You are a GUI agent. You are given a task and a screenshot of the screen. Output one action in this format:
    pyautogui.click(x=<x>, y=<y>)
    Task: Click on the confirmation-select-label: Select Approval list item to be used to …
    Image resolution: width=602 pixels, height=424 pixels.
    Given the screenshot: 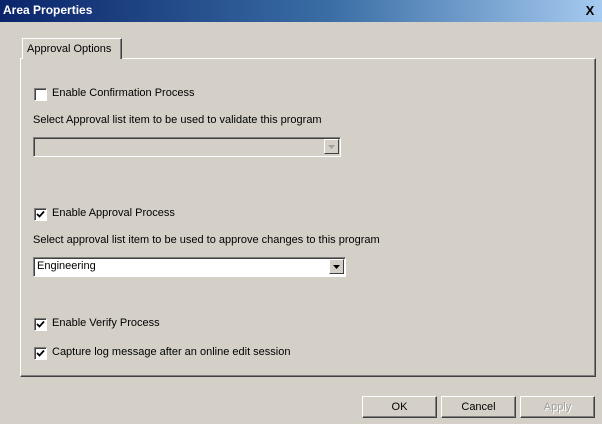 What is the action you would take?
    pyautogui.click(x=177, y=120)
    